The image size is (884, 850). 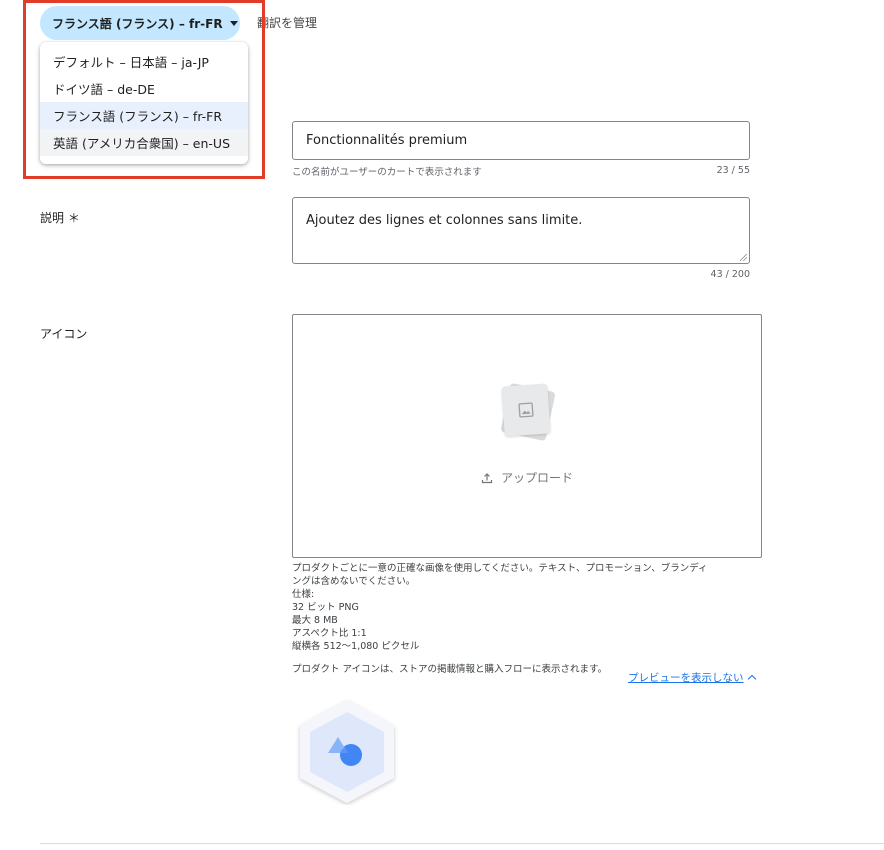 I want to click on name-char-counter: 23 / 55, so click(x=733, y=170).